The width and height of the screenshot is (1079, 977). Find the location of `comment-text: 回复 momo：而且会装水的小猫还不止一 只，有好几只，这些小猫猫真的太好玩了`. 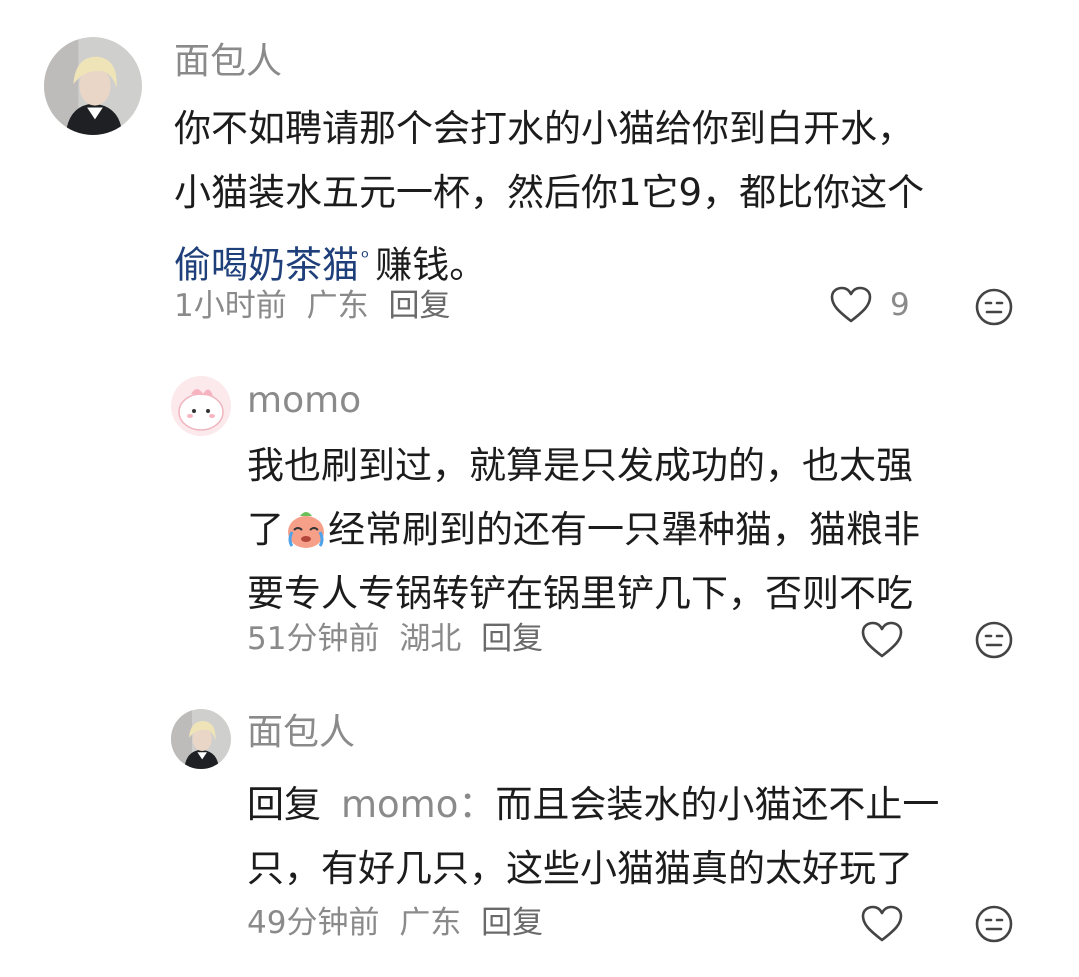

comment-text: 回复 momo：而且会装水的小猫还不止一 只，有好几只，这些小猫猫真的太好玩了 is located at coordinates (593, 837).